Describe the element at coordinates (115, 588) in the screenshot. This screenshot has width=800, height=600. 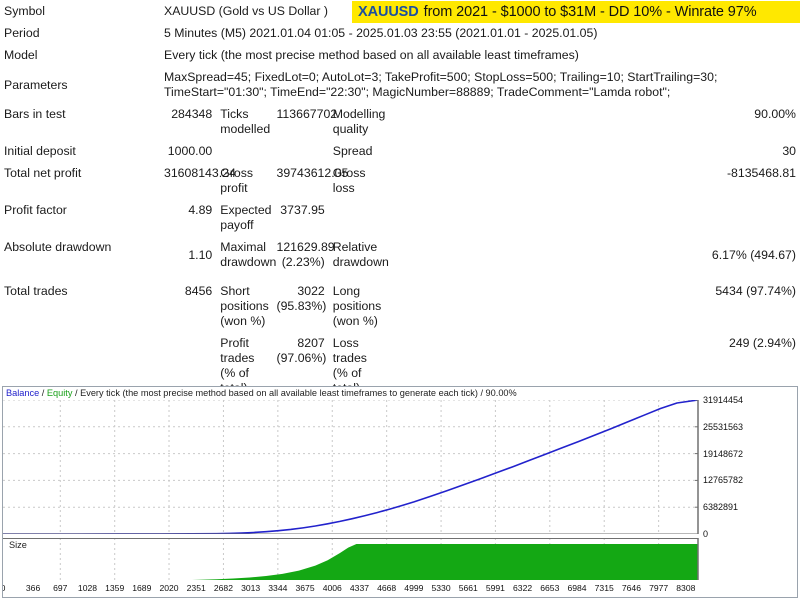
I see `x-axis-tick-label: 1359` at that location.